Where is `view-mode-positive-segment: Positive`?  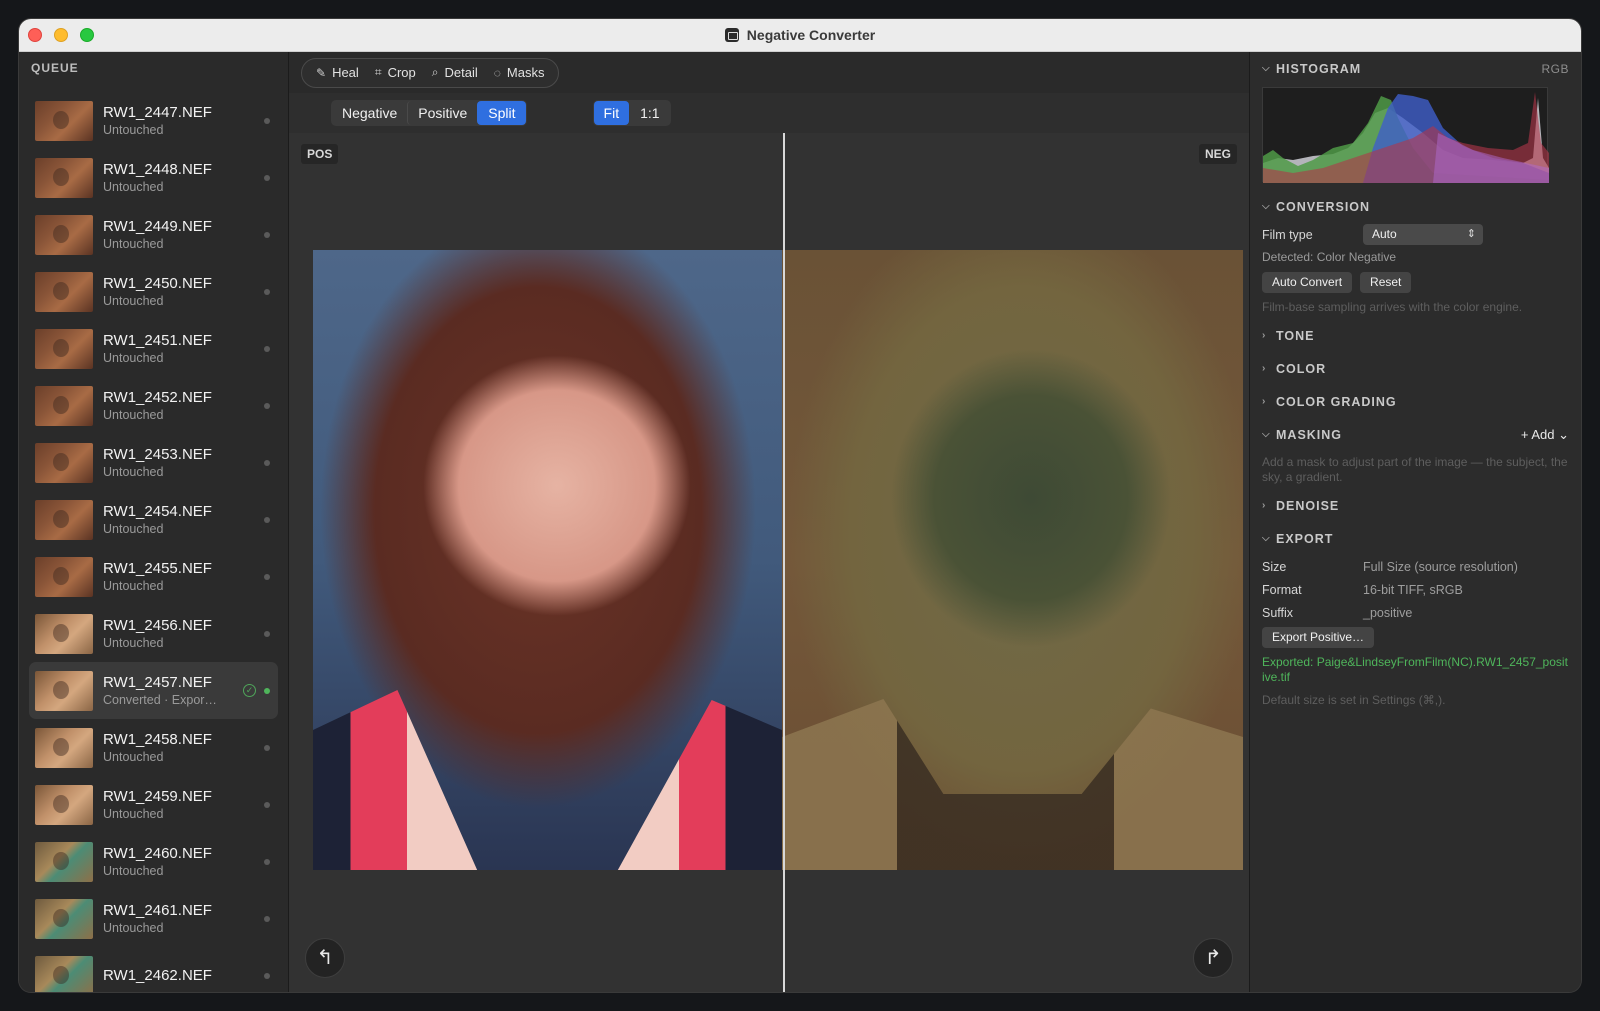 view-mode-positive-segment: Positive is located at coordinates (442, 113).